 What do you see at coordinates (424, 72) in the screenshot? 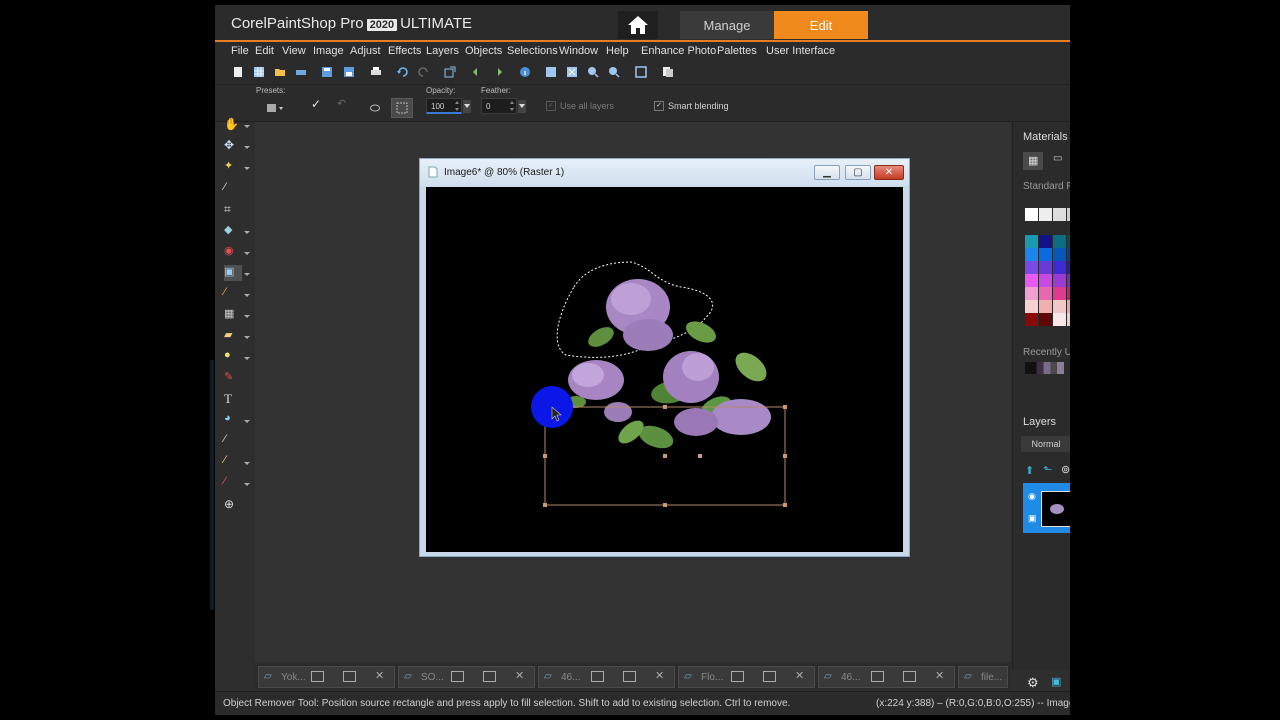
I see `redo-icon` at bounding box center [424, 72].